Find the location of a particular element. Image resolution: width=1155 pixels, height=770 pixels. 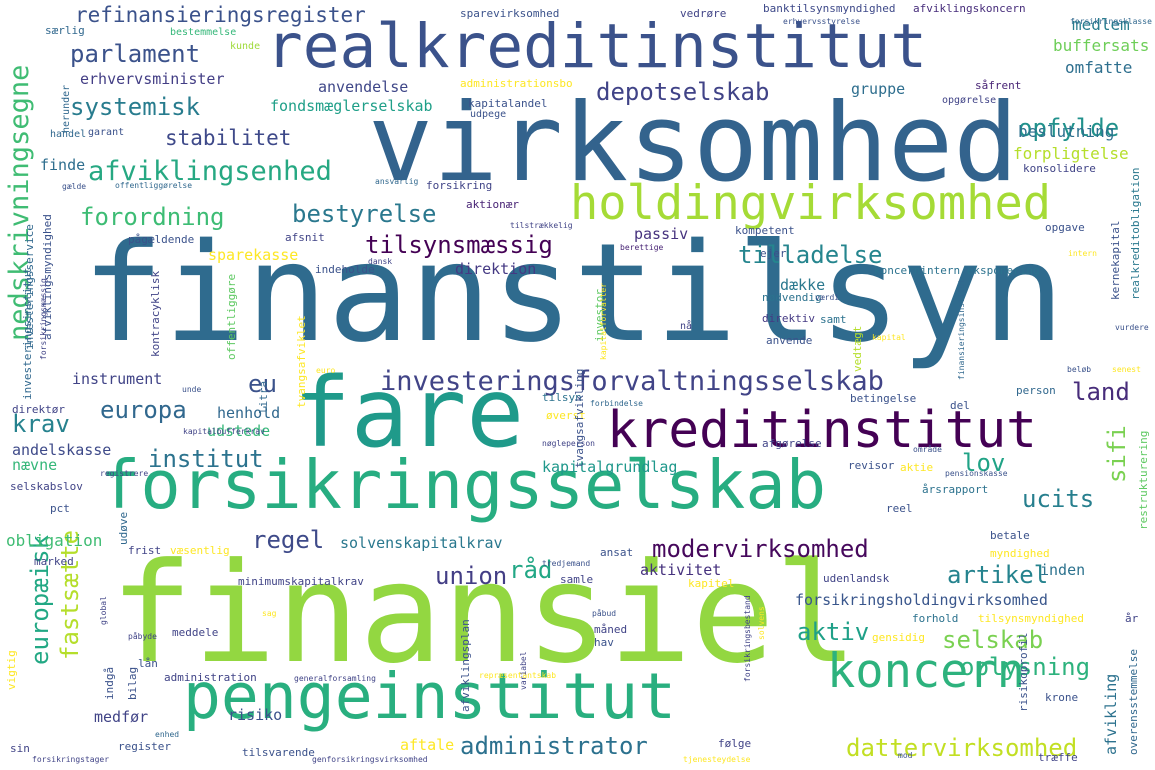

word-aar: år is located at coordinates (1132, 618).